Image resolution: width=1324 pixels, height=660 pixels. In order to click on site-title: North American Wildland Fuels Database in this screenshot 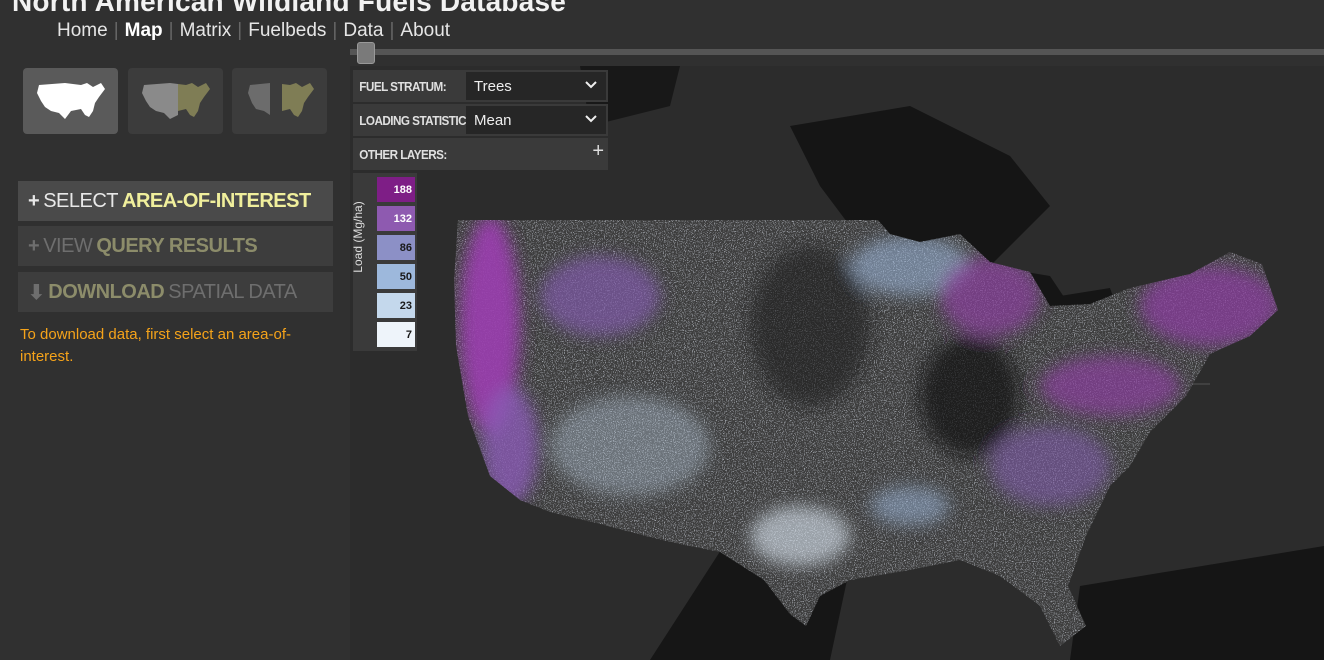, I will do `click(289, 8)`.